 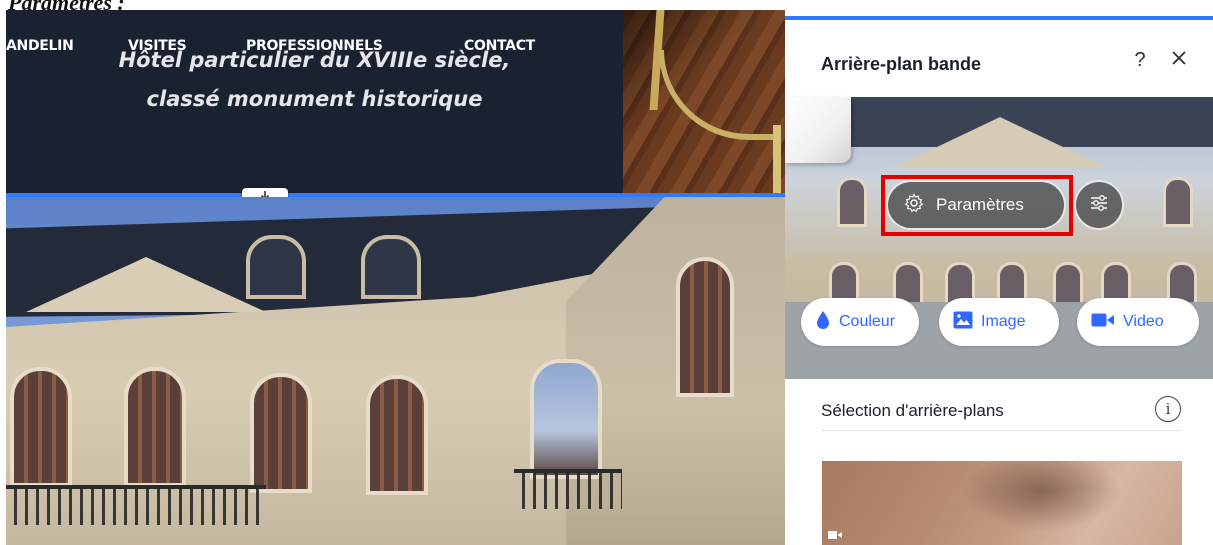 What do you see at coordinates (901, 64) in the screenshot?
I see `panel-title: Arrière-plan bande` at bounding box center [901, 64].